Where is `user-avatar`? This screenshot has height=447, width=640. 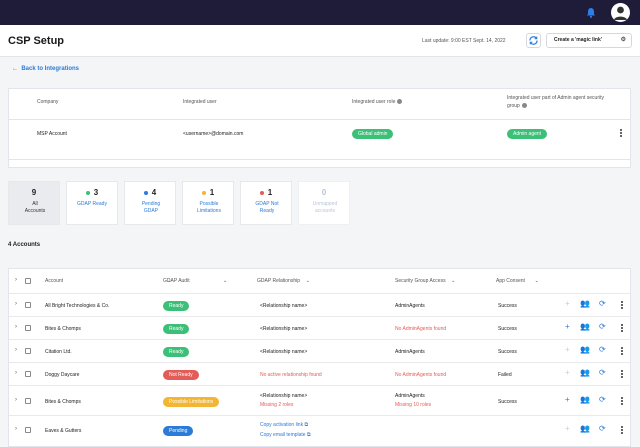 user-avatar is located at coordinates (620, 12).